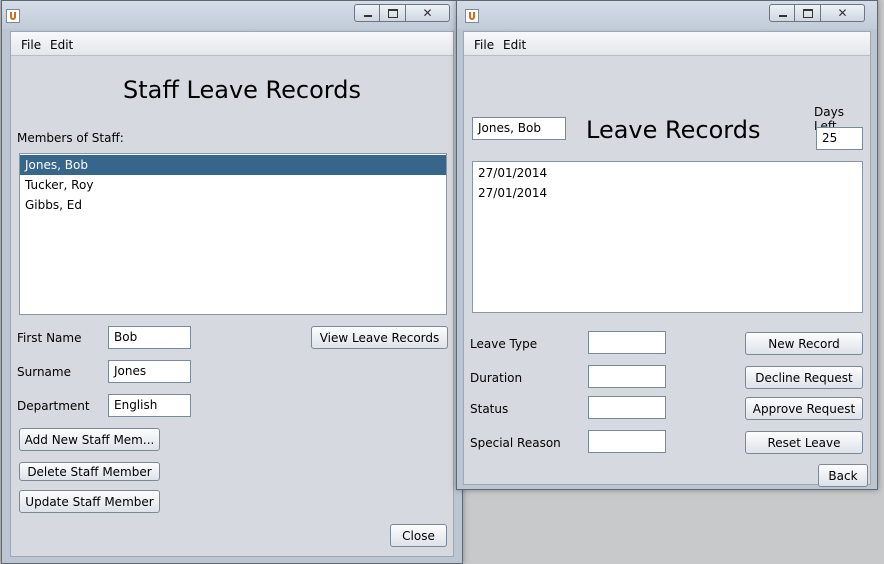 This screenshot has width=884, height=564. I want to click on staff-menubar: File Edit, so click(232, 44).